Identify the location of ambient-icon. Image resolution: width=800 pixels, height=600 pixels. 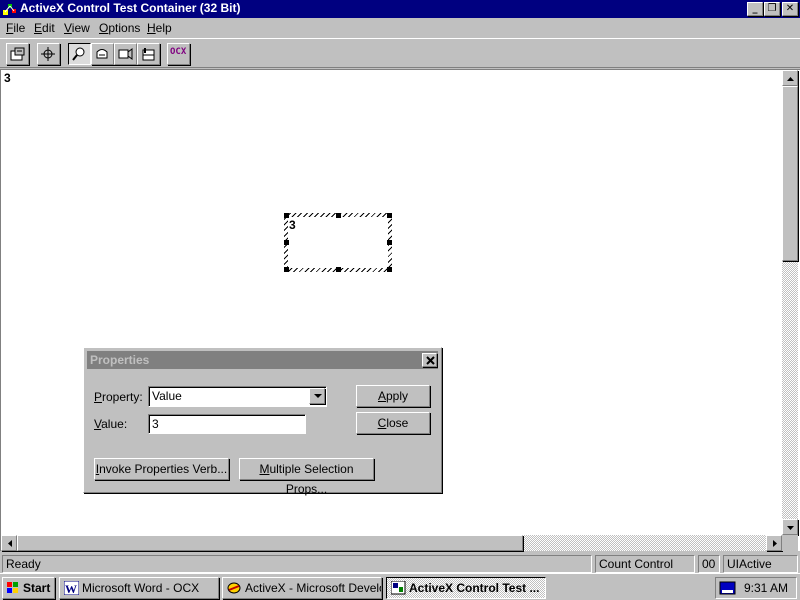
(125, 54).